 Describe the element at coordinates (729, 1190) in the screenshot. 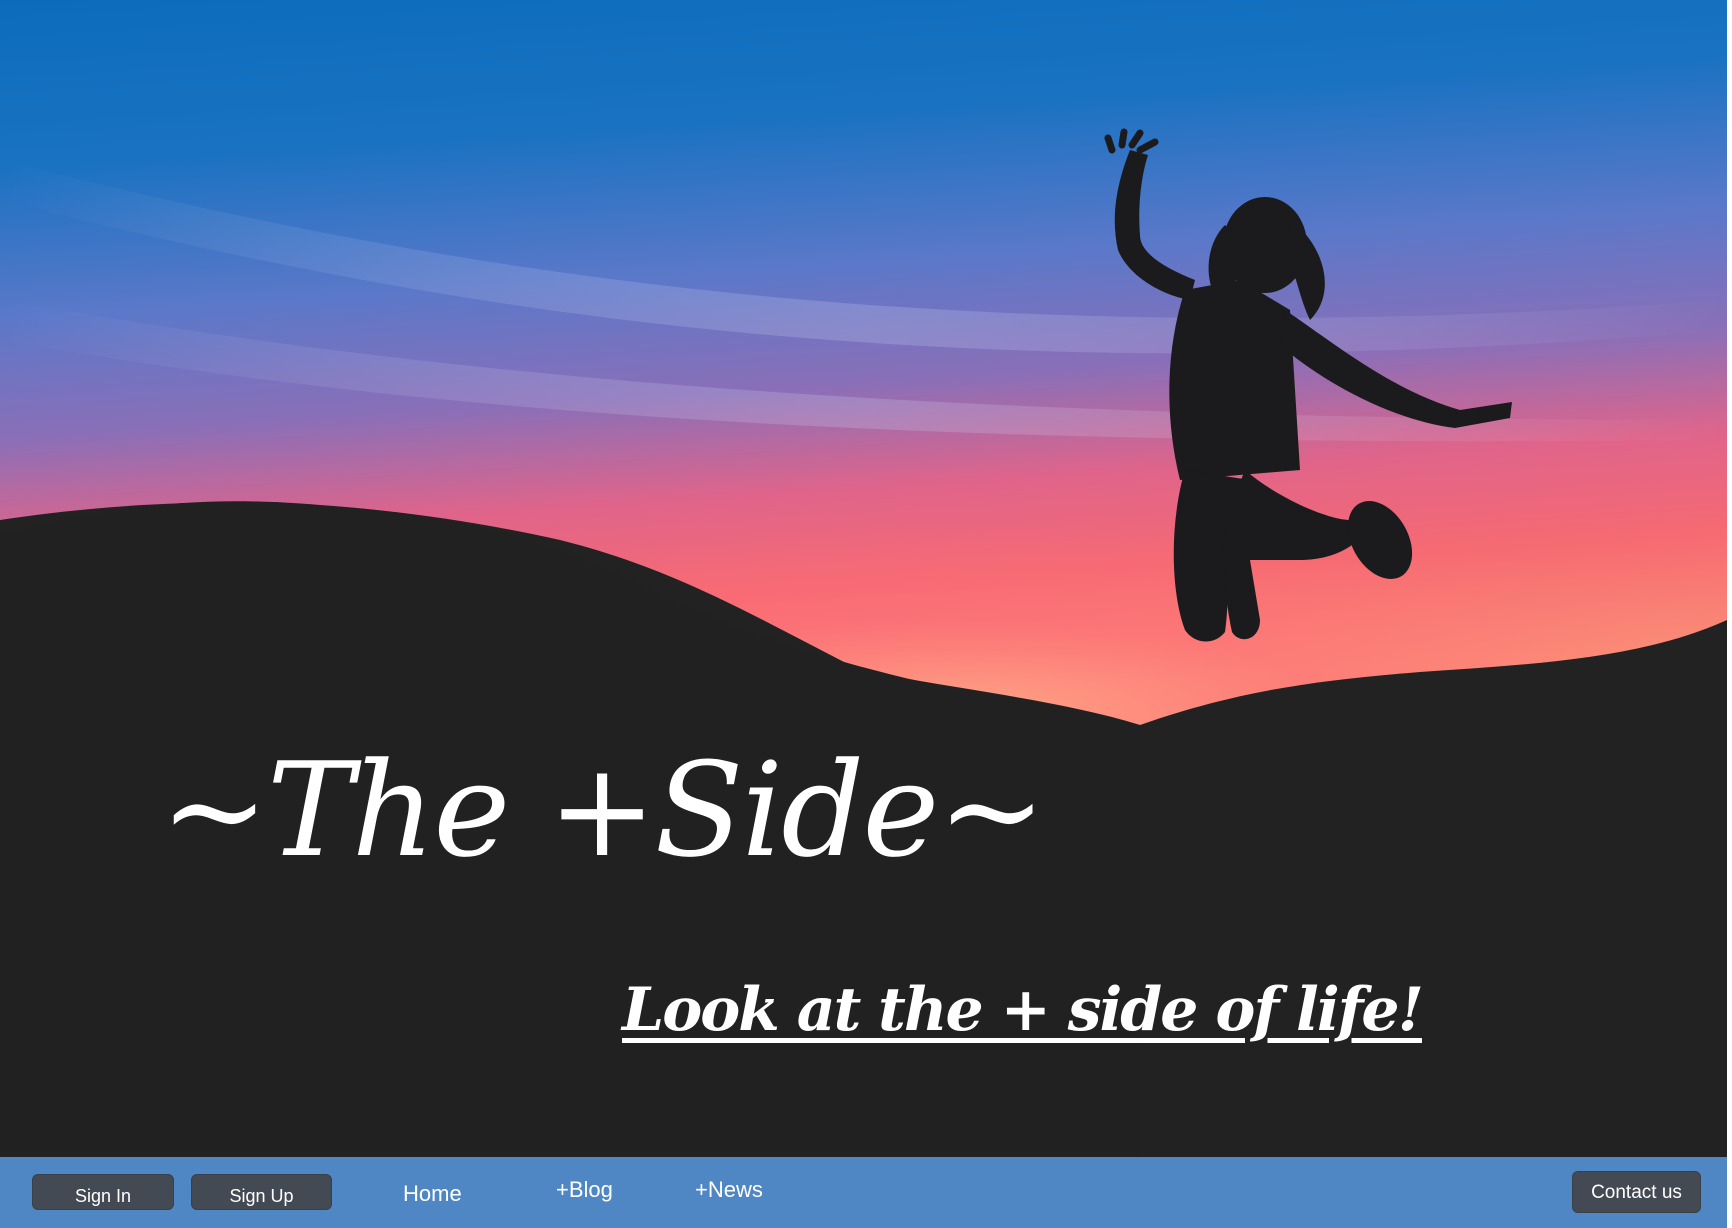

I see `nav-link-news: +News` at that location.